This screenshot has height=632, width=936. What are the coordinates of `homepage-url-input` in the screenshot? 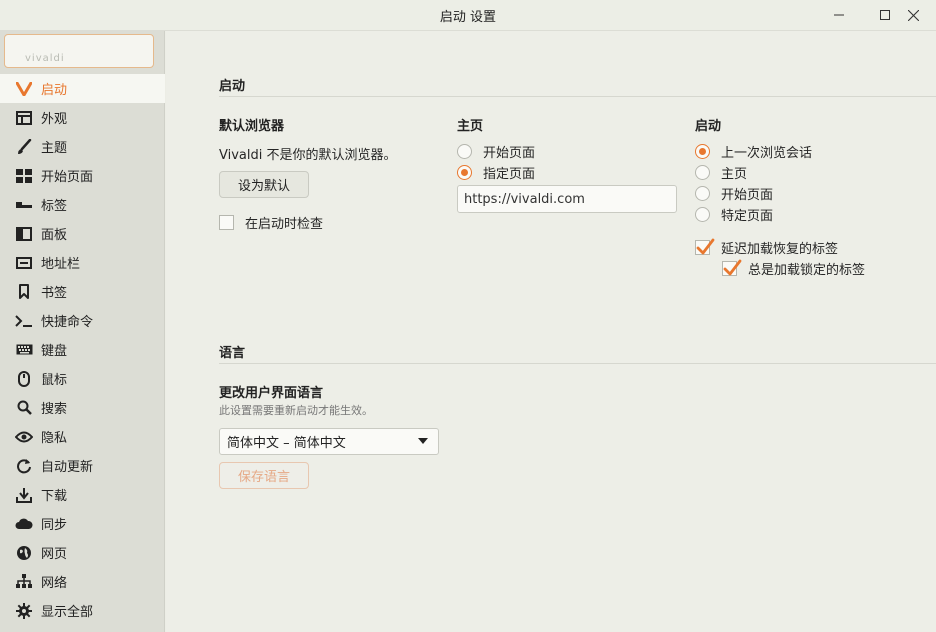 It's located at (567, 199).